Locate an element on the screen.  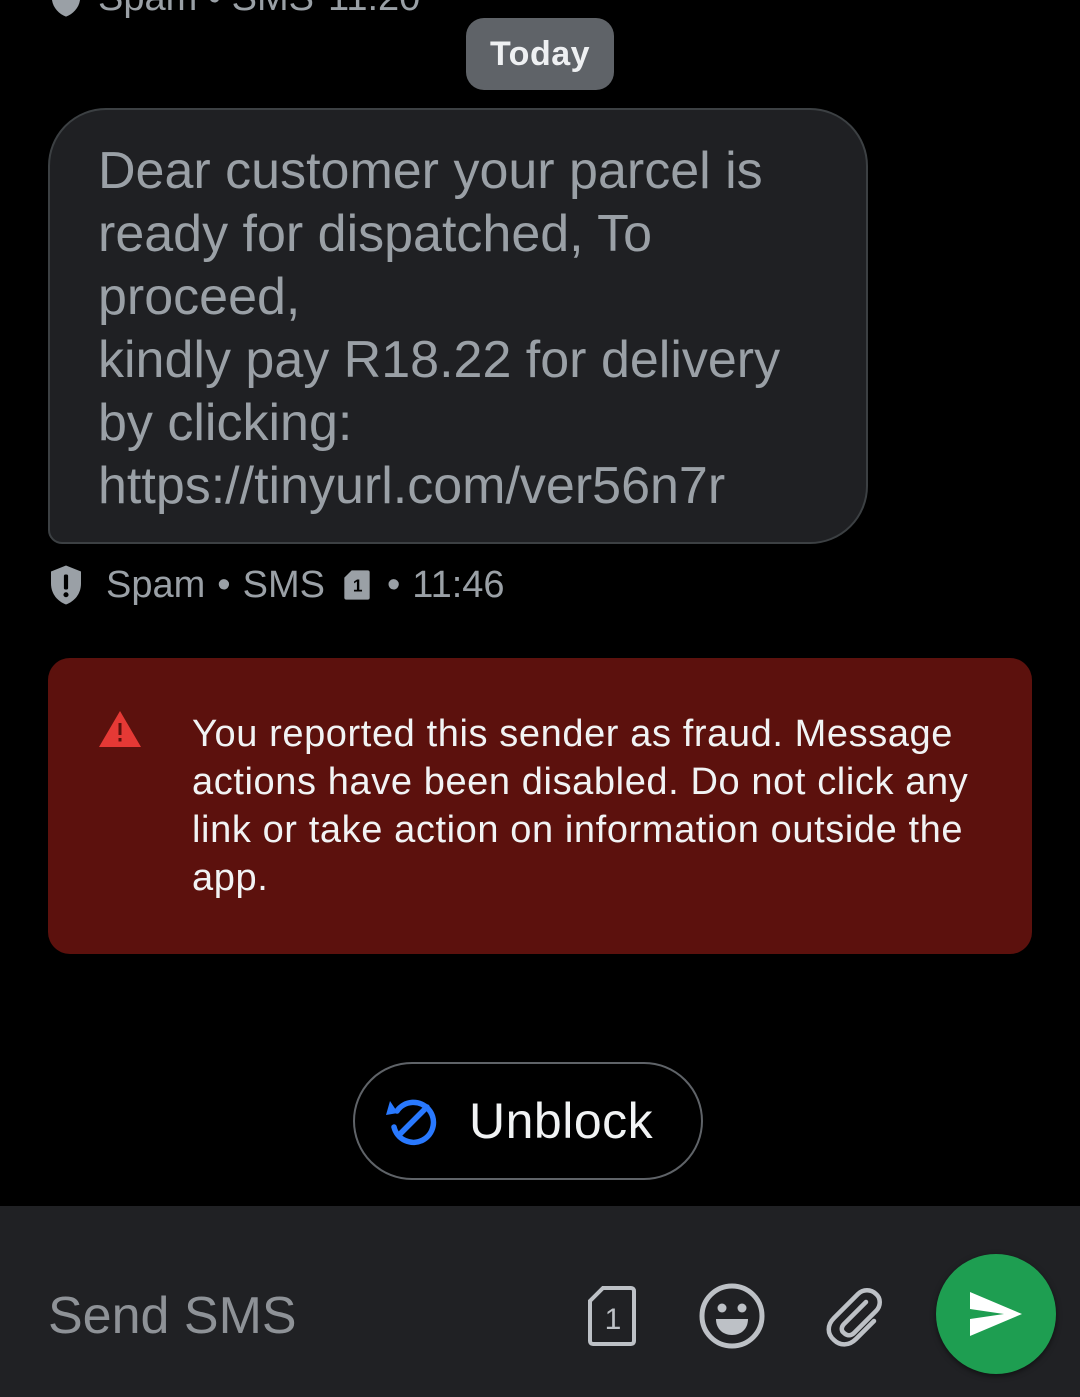
message-input is located at coordinates (298, 1316).